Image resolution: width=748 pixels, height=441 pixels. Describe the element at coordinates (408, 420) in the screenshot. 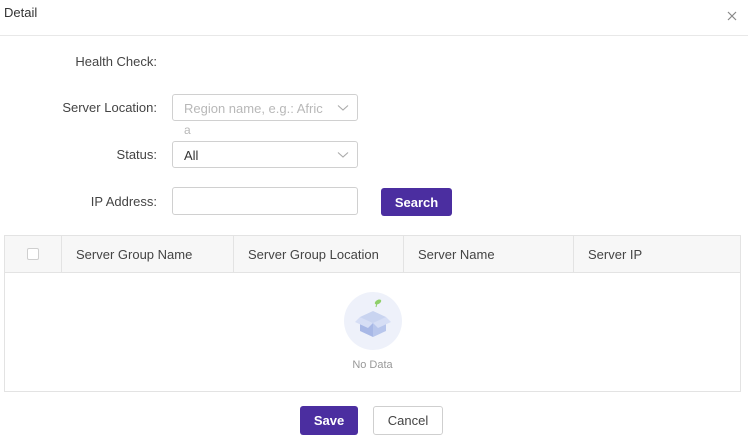

I see `cancel-button: Cancel` at that location.